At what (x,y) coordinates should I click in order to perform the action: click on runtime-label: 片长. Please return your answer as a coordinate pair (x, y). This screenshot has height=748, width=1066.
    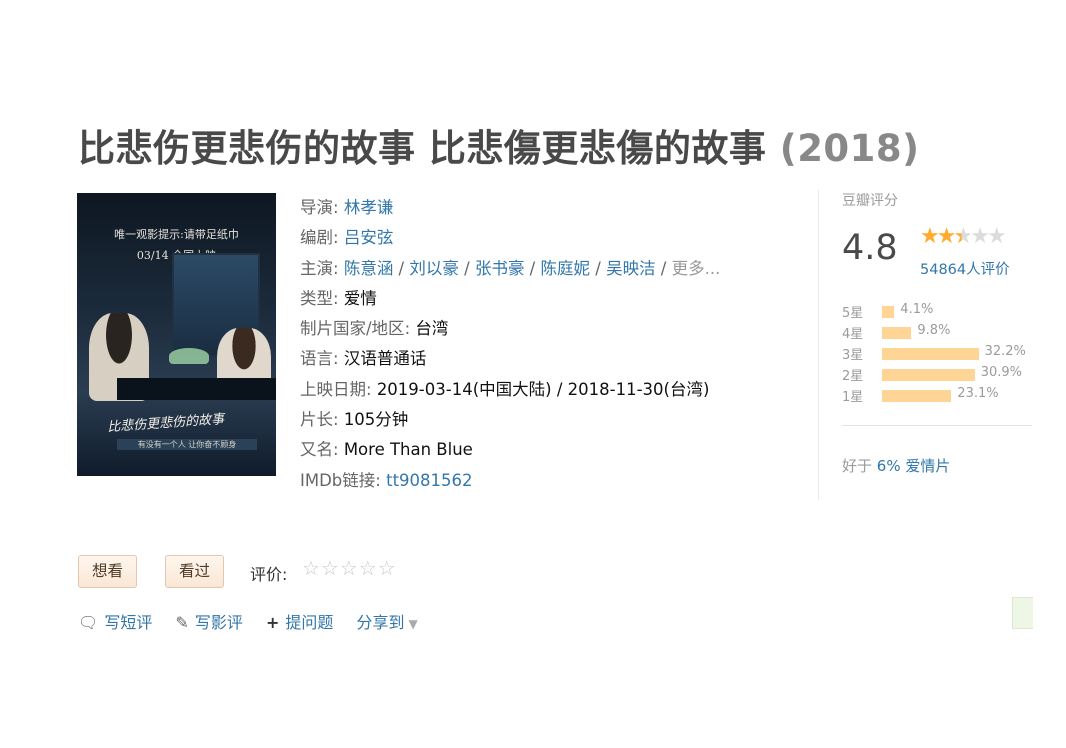
    Looking at the image, I should click on (316, 420).